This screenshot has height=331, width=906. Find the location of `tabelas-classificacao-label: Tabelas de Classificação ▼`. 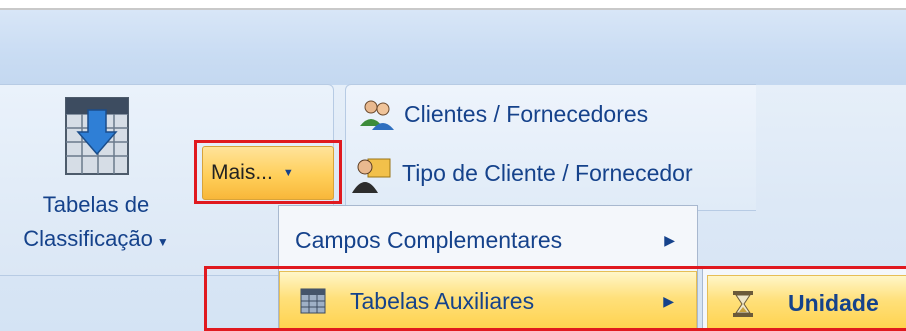

tabelas-classificacao-label: Tabelas de Classificação ▼ is located at coordinates (96, 223).